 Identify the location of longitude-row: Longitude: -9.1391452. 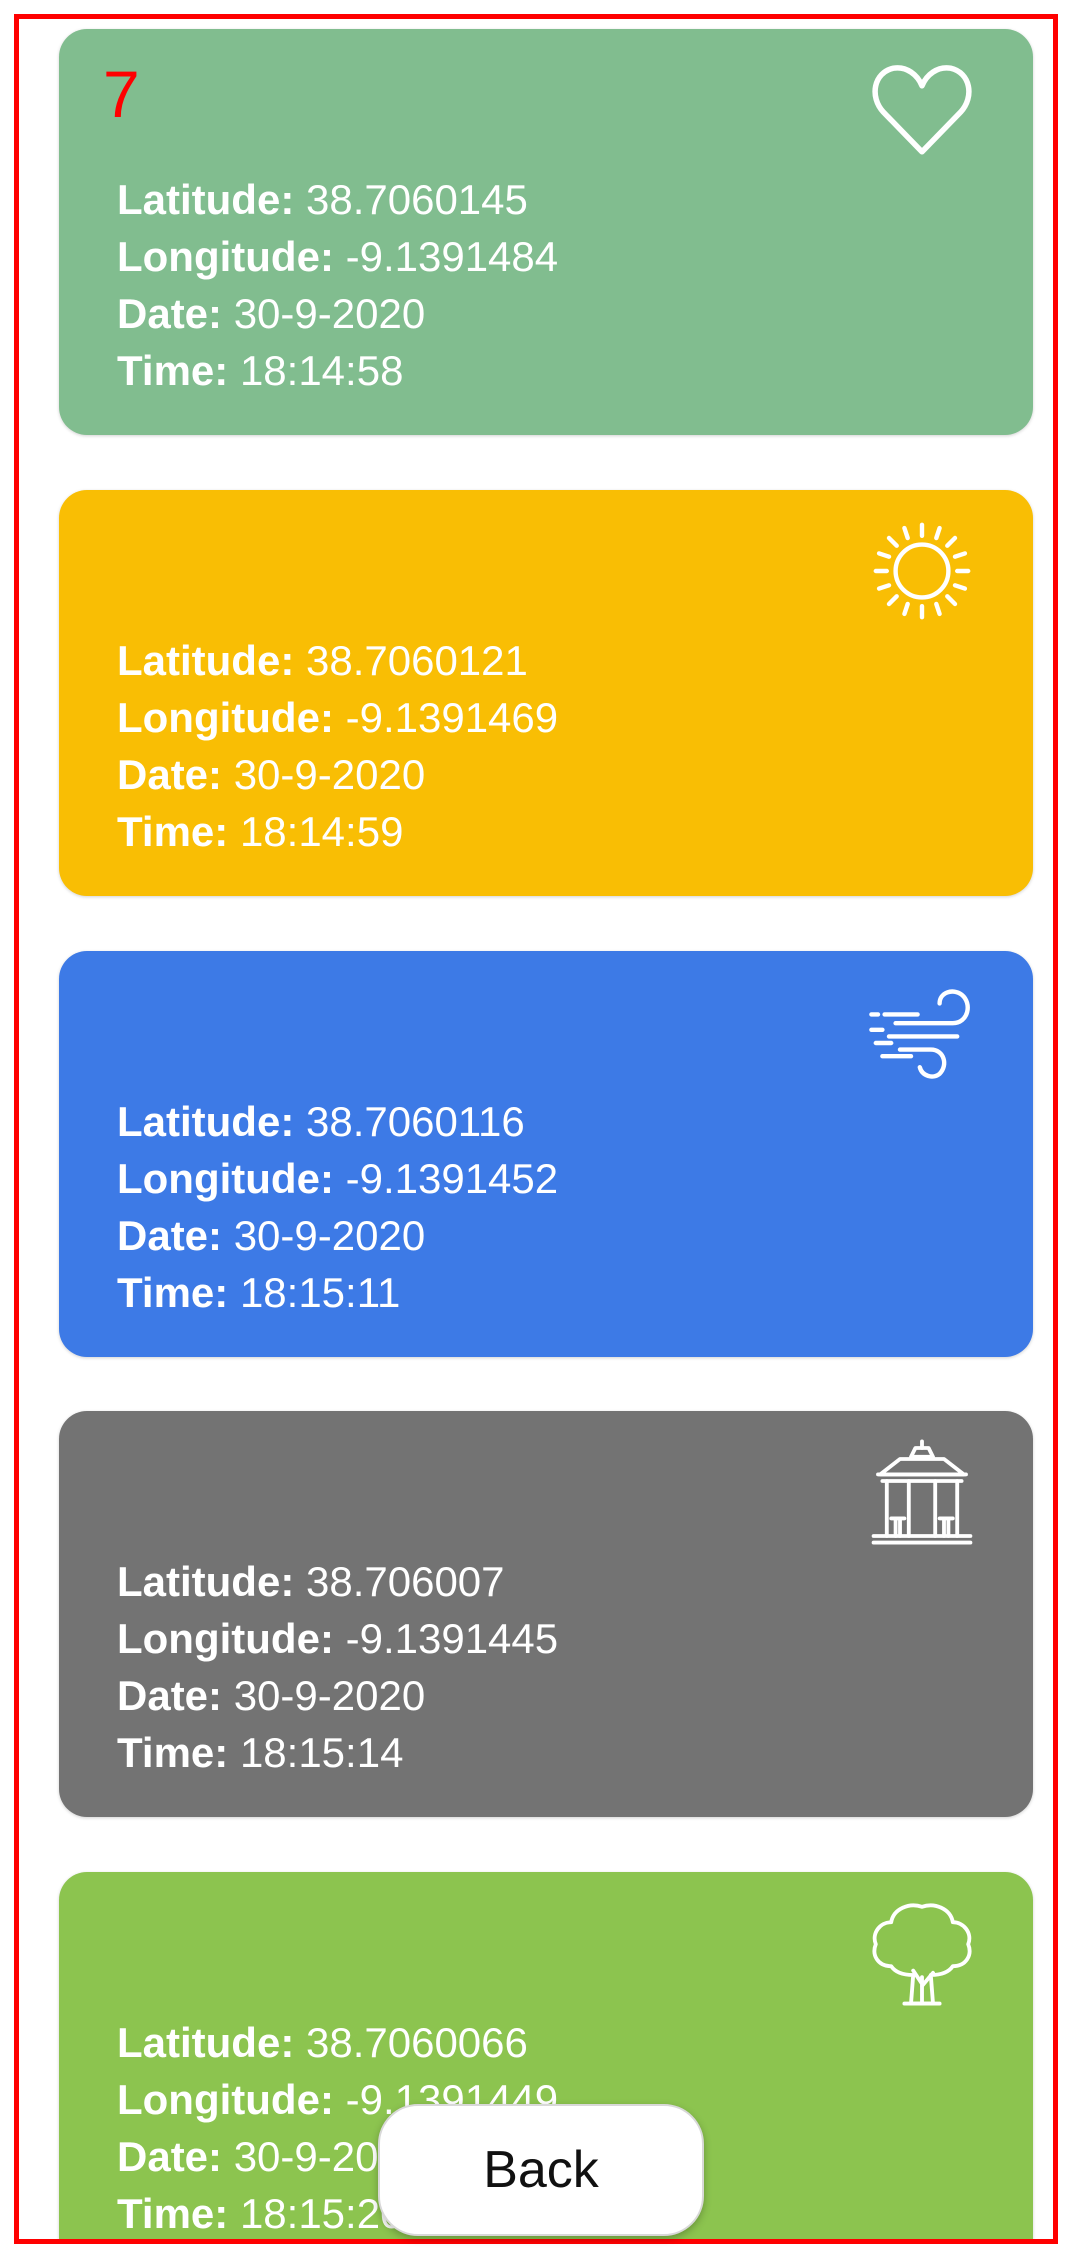
(337, 1178).